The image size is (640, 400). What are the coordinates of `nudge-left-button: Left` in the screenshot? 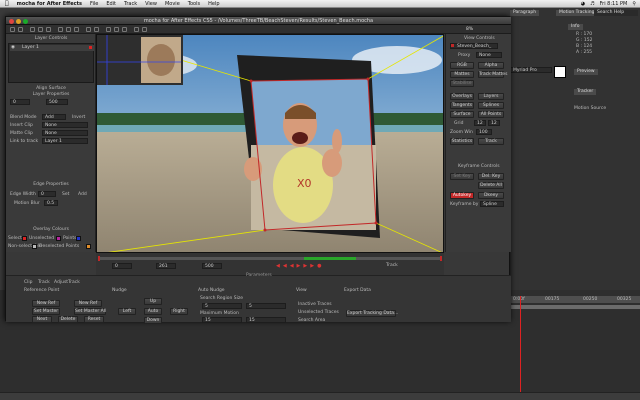 It's located at (127, 311).